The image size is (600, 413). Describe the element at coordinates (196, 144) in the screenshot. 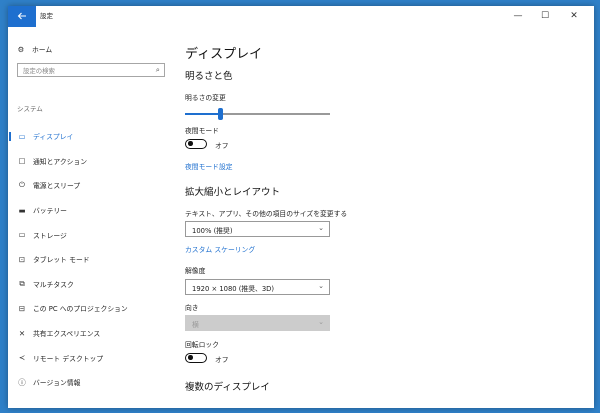

I see `night-mode-toggle` at that location.